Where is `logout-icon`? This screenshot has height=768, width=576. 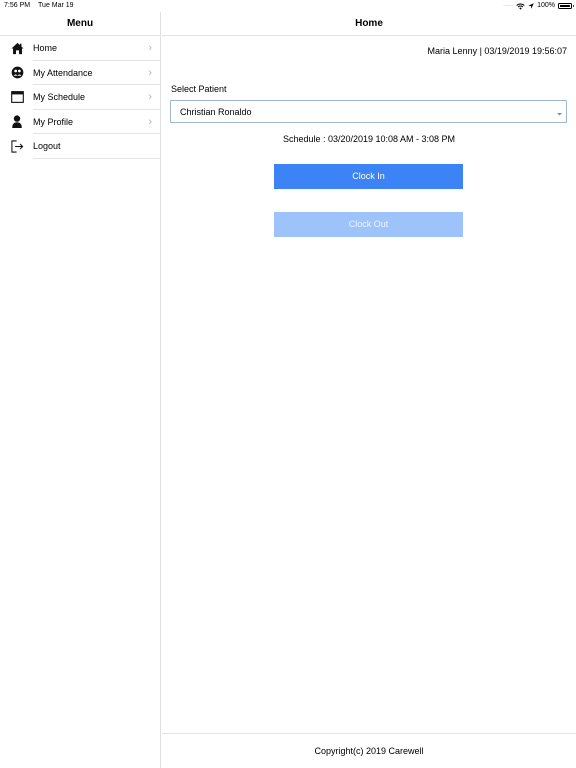 logout-icon is located at coordinates (17, 146).